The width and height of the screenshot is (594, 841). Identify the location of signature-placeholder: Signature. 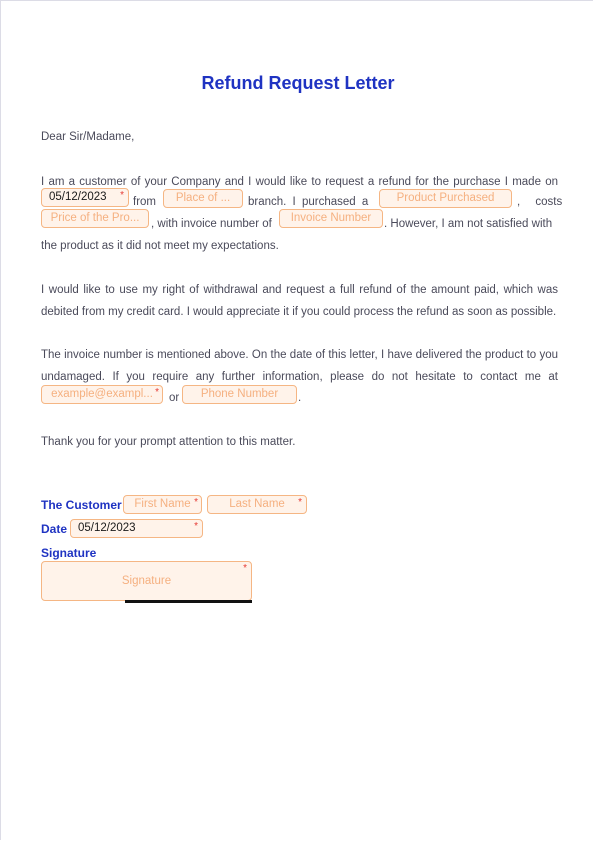
(146, 581).